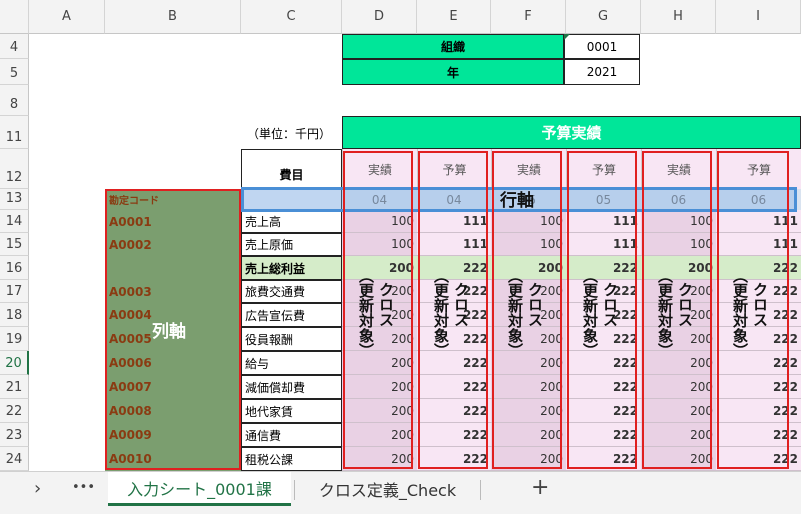  I want to click on account-code: A0001, so click(173, 221).